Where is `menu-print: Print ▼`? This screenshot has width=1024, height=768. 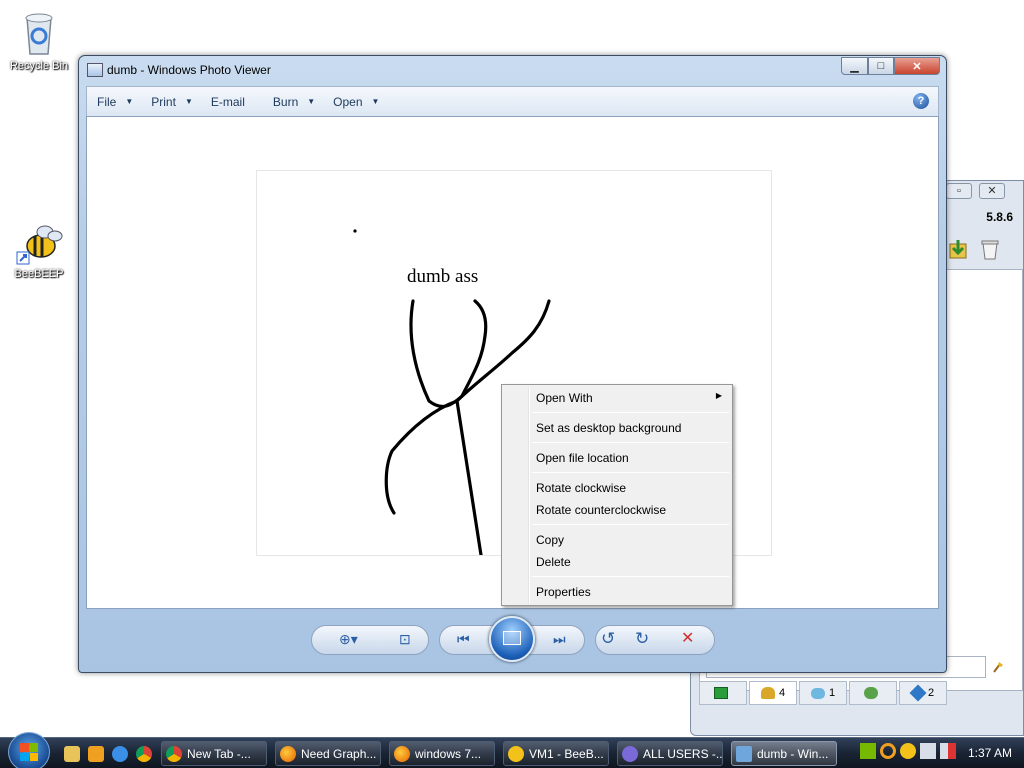 menu-print: Print ▼ is located at coordinates (172, 102).